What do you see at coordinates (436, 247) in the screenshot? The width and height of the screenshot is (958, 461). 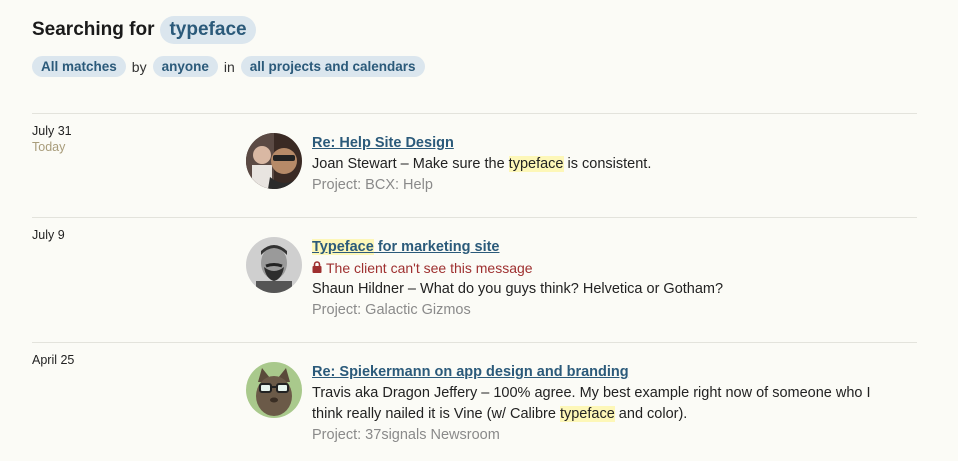 I see `result-title-text: for marketing site` at bounding box center [436, 247].